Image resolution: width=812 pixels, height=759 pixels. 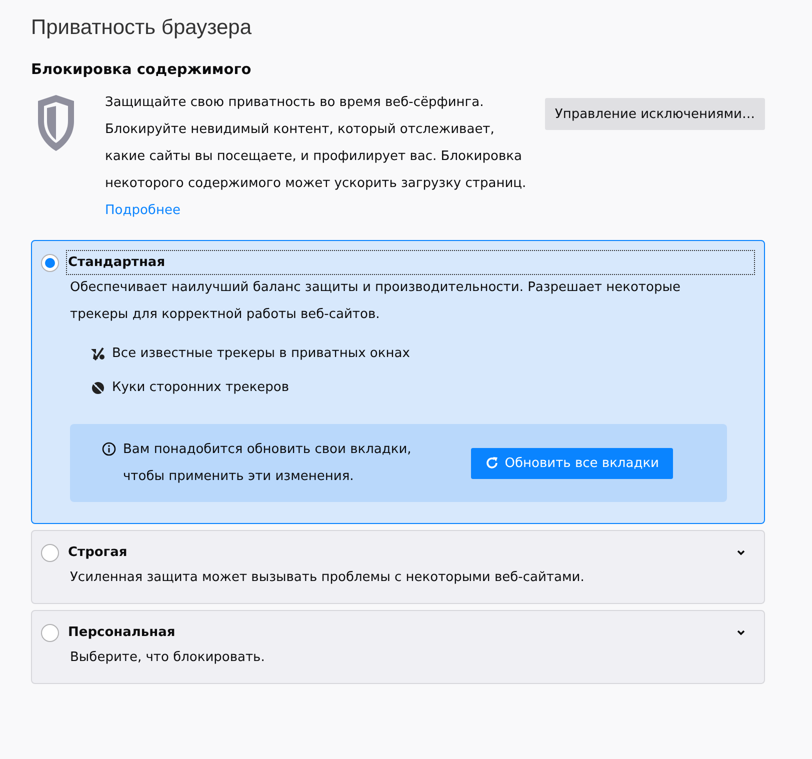 I want to click on shield-icon, so click(x=56, y=123).